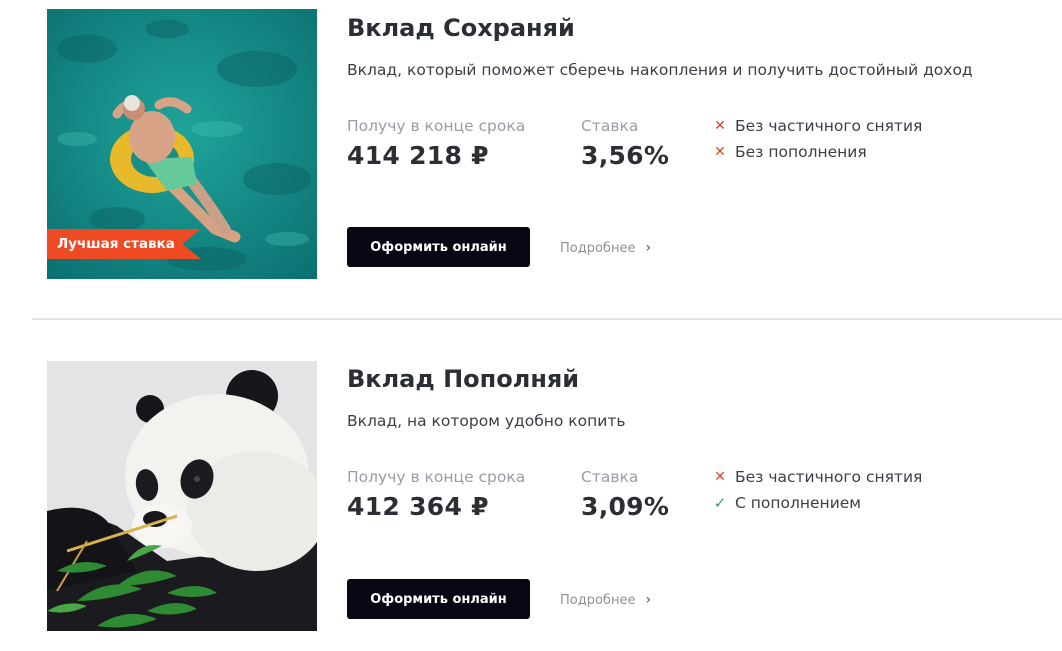 The height and width of the screenshot is (651, 1062). Describe the element at coordinates (547, 319) in the screenshot. I see `card-divider` at that location.